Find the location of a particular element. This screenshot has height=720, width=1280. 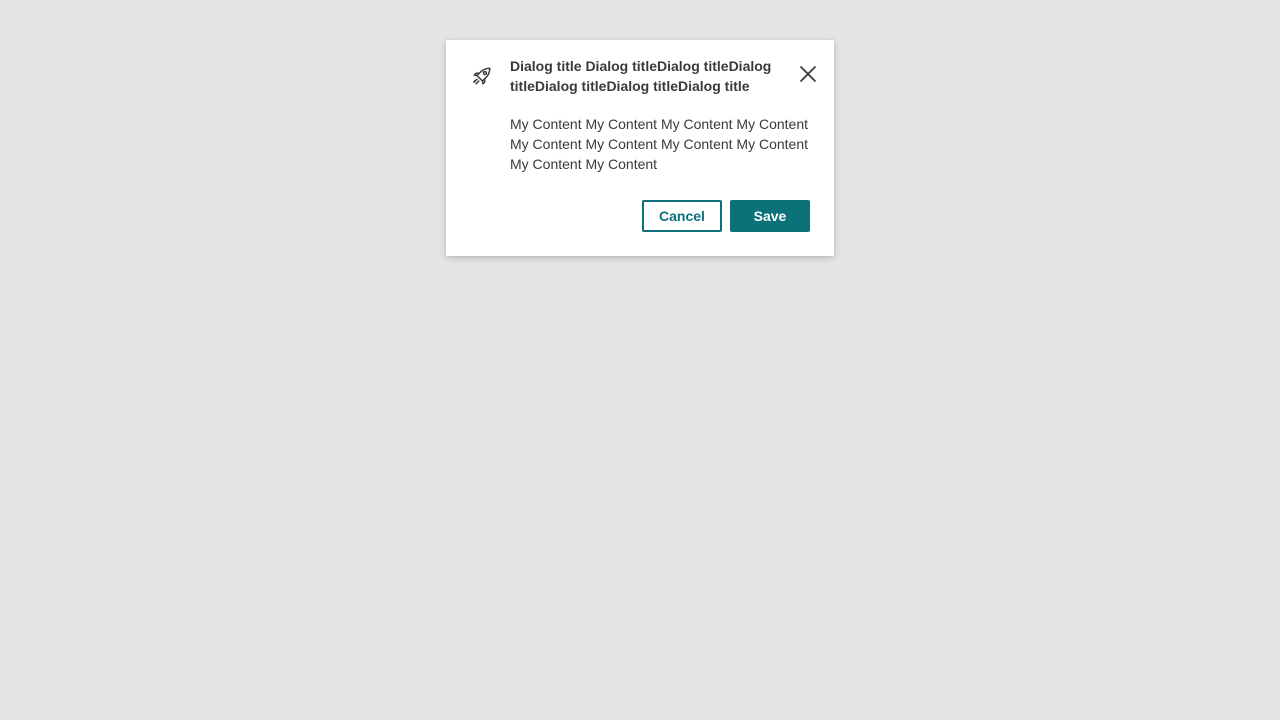

close-icon is located at coordinates (808, 76).